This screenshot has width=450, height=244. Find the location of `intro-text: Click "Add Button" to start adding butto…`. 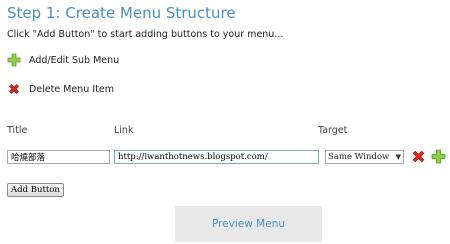

intro-text: Click "Add Button" to start adding butto… is located at coordinates (145, 34).